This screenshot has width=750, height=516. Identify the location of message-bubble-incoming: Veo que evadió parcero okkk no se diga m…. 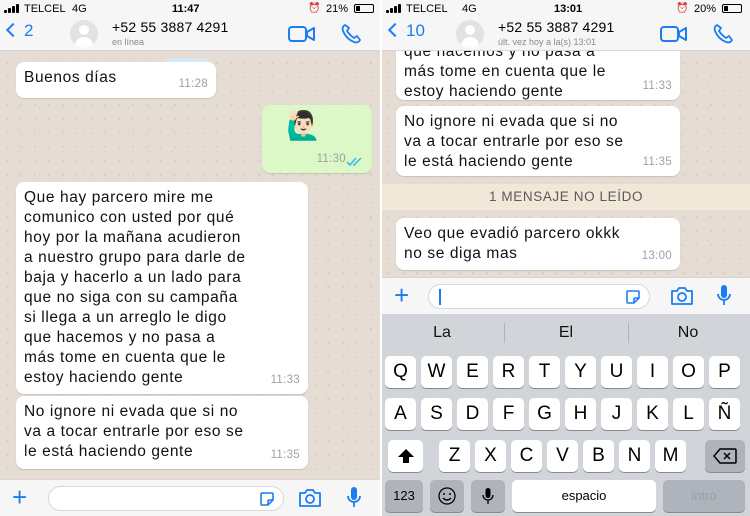
(538, 244).